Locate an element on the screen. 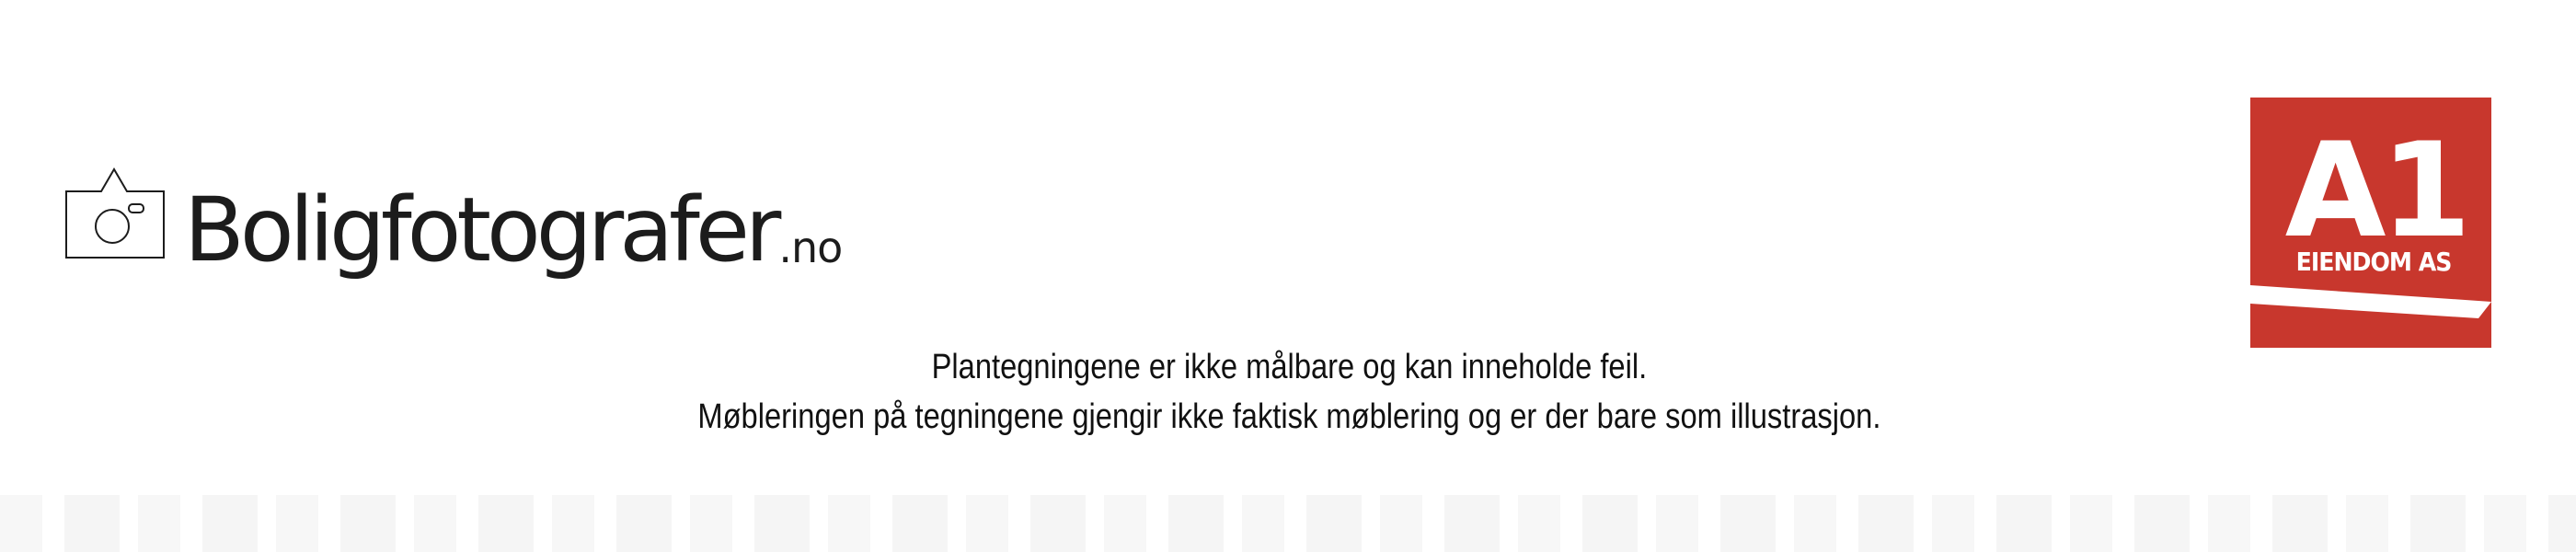 The height and width of the screenshot is (552, 2576). boligfotografer-logo: Boligfotografer .no is located at coordinates (453, 223).